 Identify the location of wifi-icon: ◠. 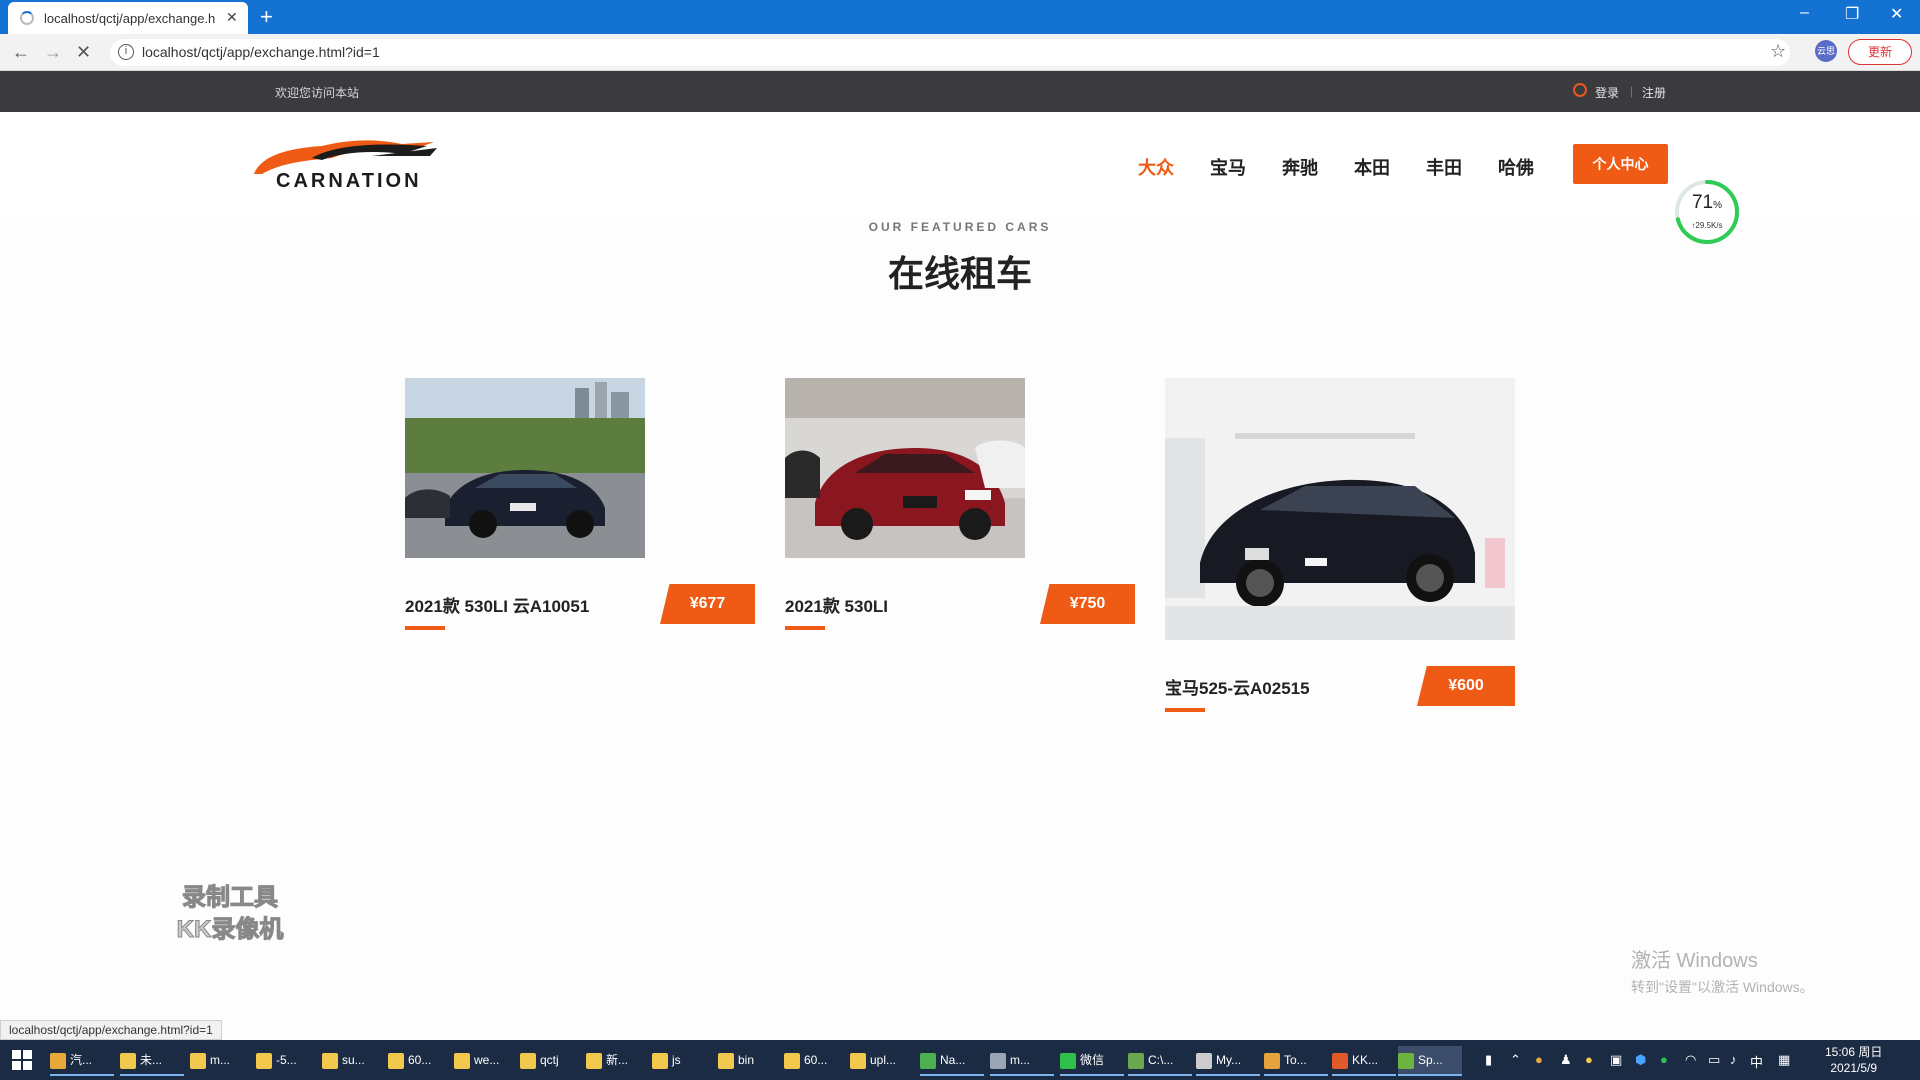
(1690, 1060).